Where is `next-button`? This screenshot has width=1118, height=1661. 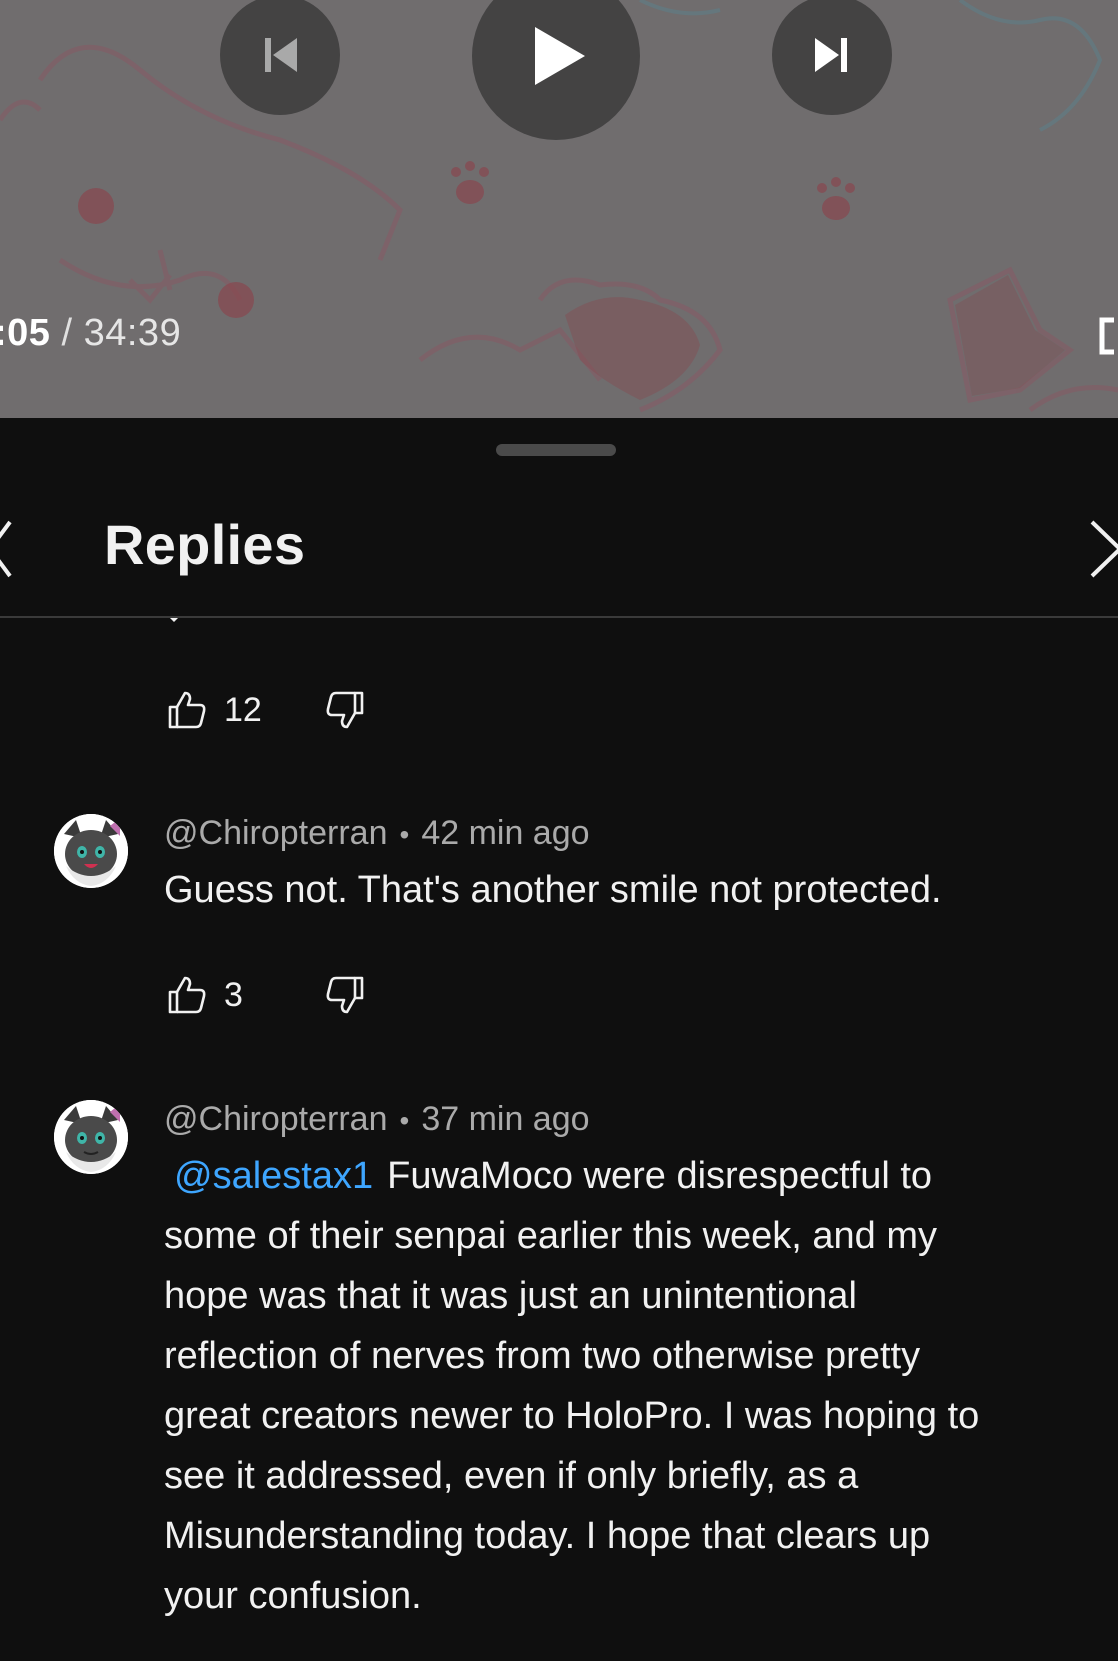 next-button is located at coordinates (832, 57).